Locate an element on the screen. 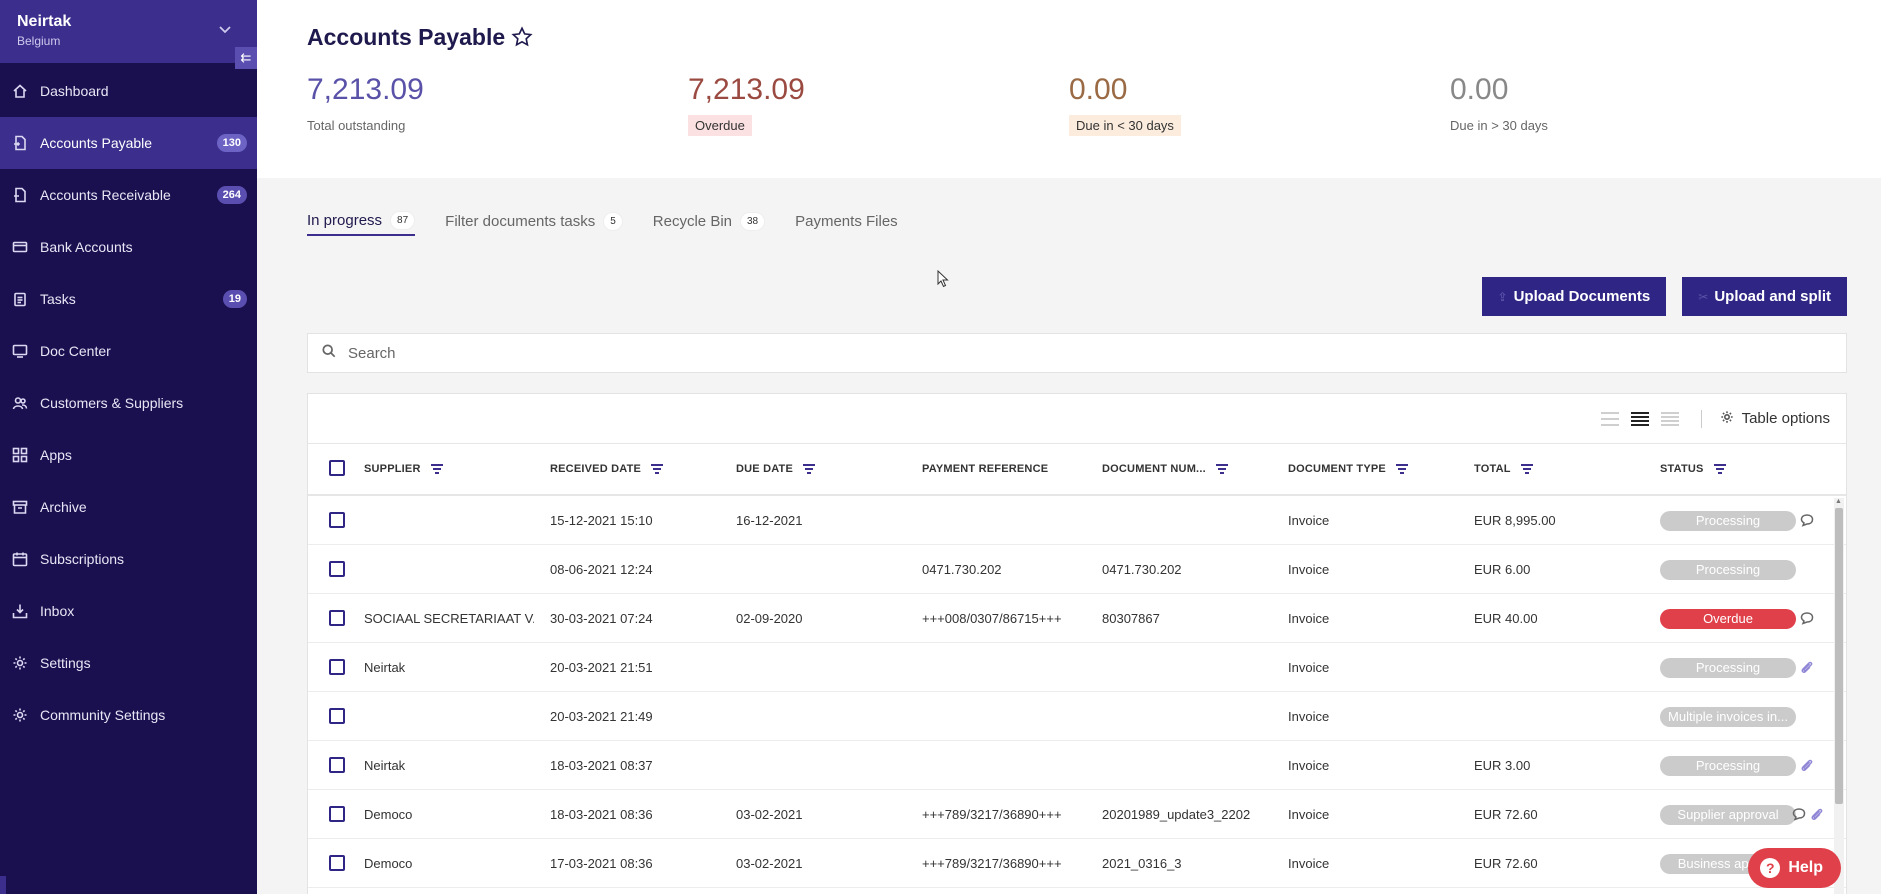 This screenshot has height=894, width=1881. sidebar-item-apps: Apps is located at coordinates (128, 455).